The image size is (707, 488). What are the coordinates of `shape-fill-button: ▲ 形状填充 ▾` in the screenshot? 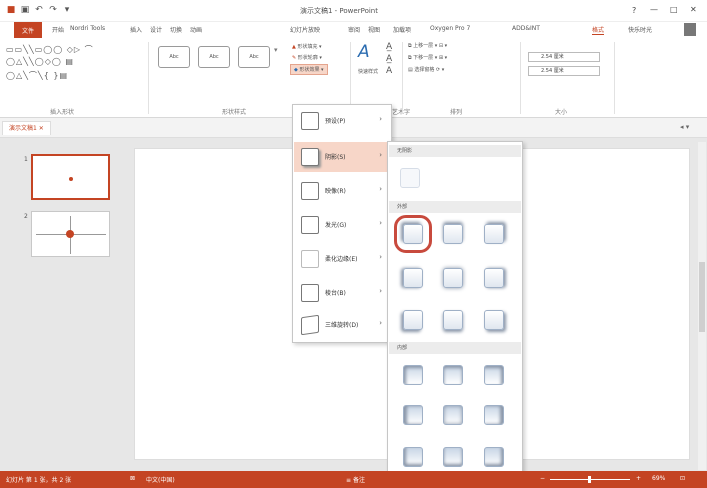 It's located at (307, 46).